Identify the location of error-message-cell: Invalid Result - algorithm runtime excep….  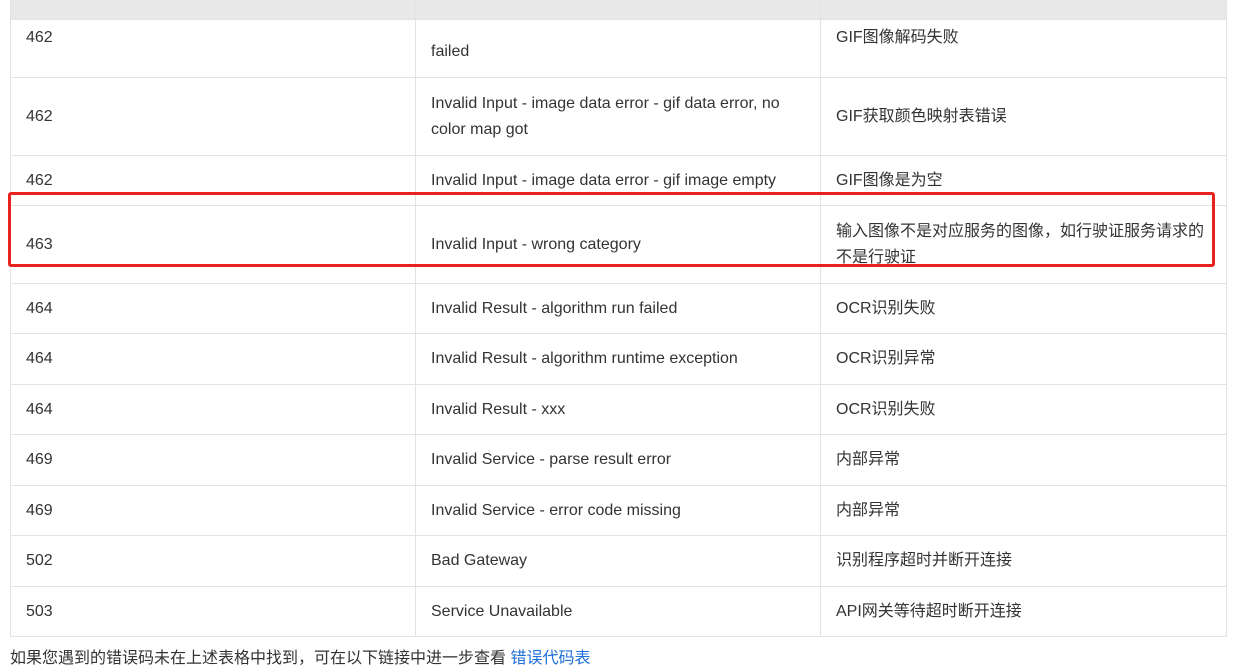
(618, 359).